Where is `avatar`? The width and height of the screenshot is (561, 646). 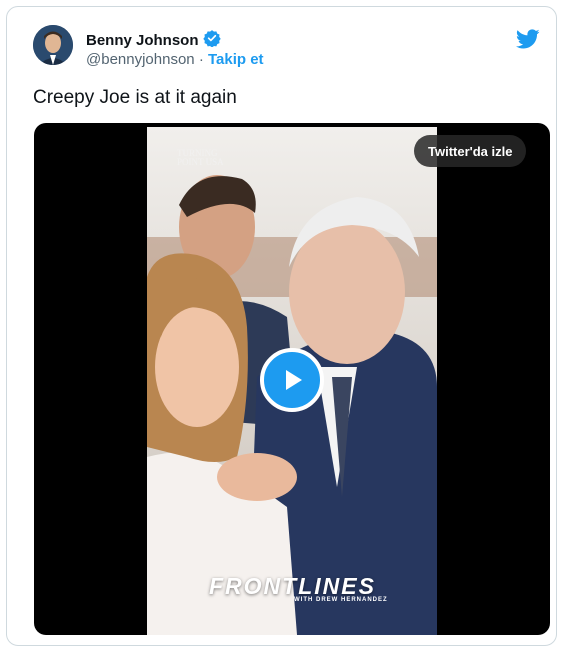
avatar is located at coordinates (53, 45).